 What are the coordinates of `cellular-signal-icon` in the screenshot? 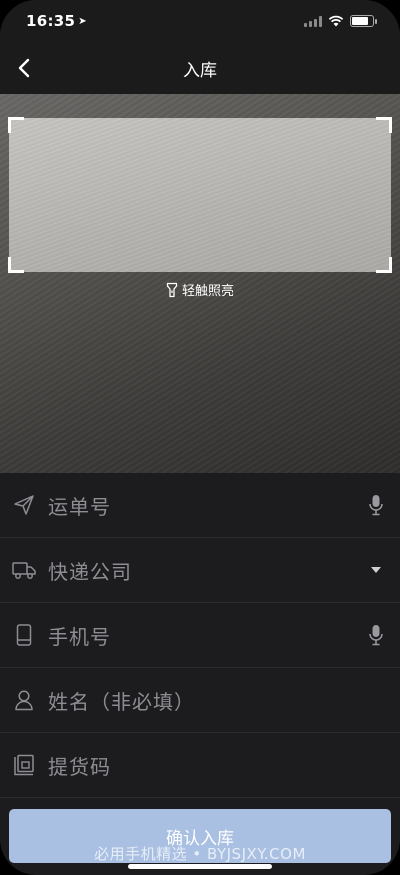 It's located at (313, 21).